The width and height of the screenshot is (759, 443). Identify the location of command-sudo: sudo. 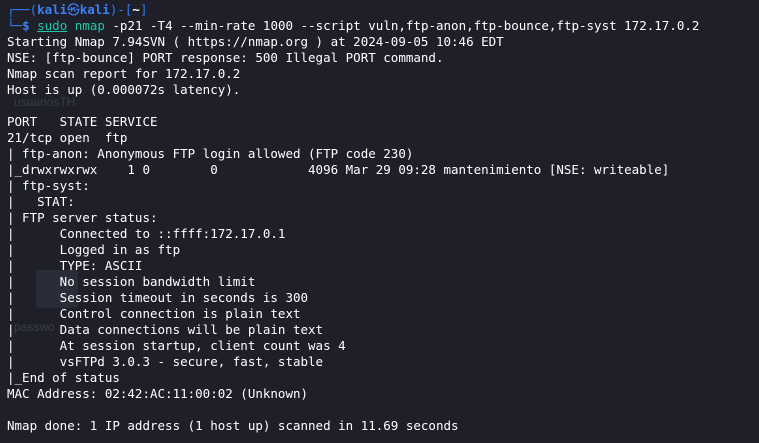
(52, 25).